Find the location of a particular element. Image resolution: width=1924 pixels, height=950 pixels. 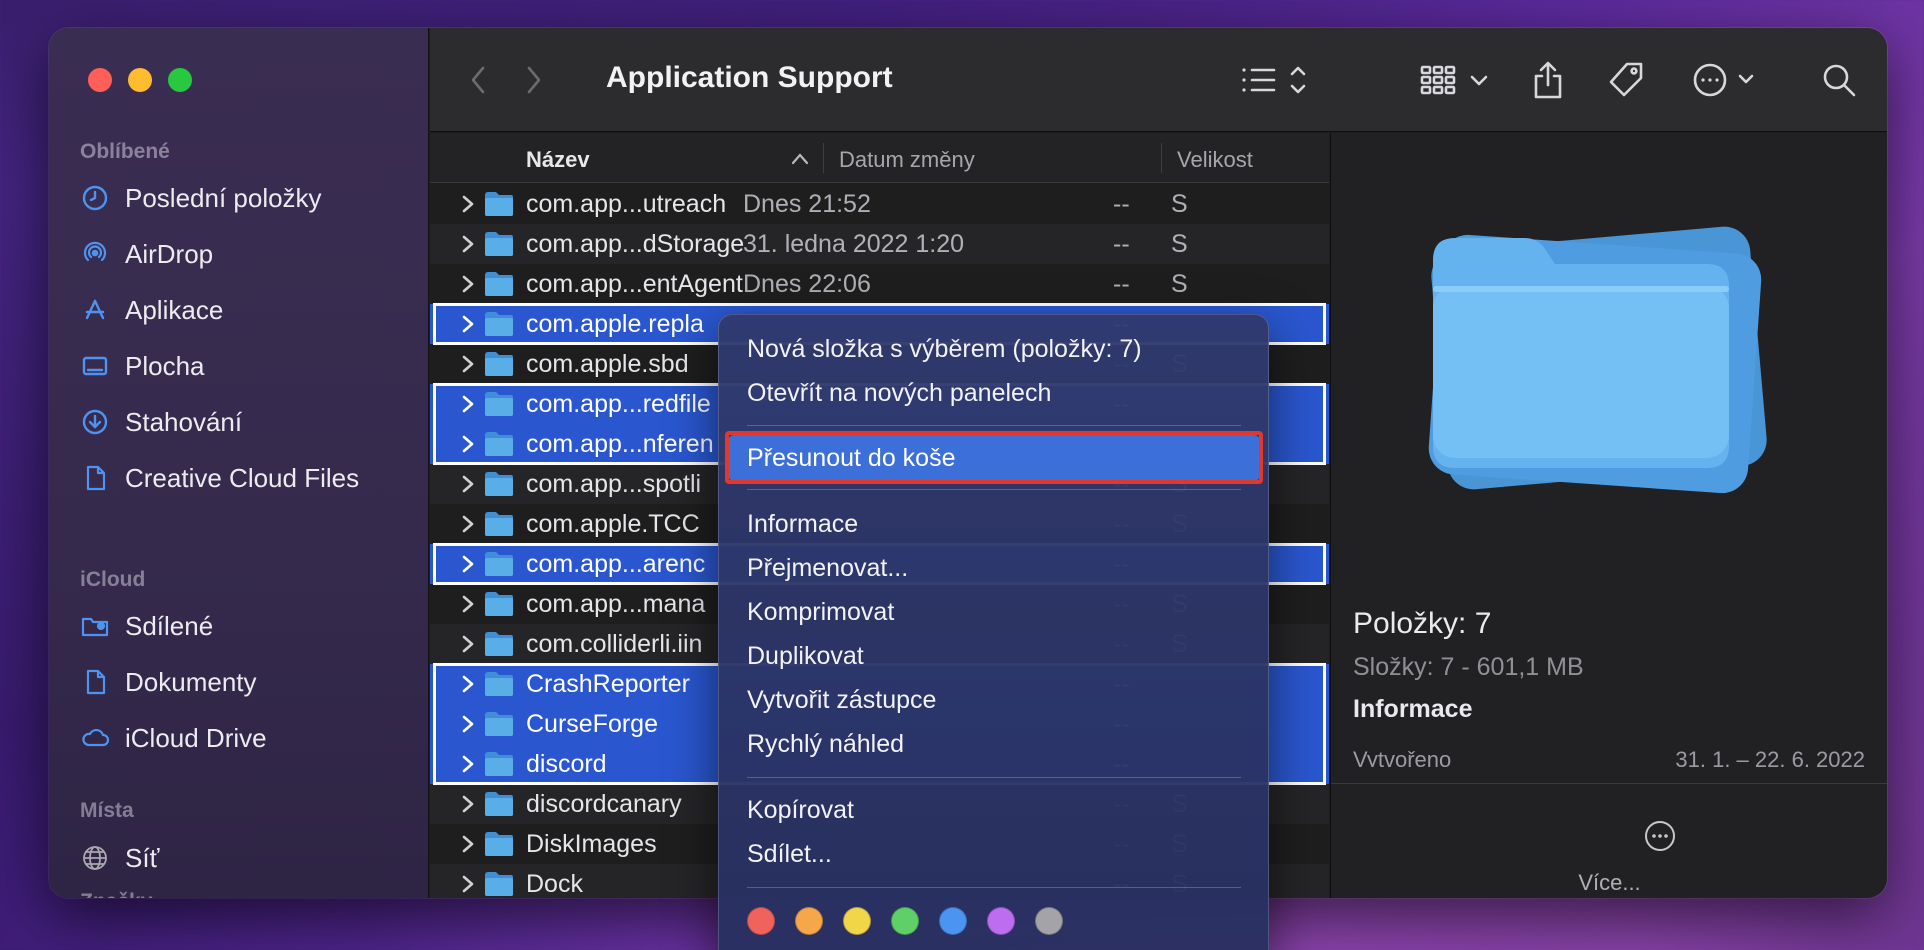

tag-icon is located at coordinates (1626, 79).